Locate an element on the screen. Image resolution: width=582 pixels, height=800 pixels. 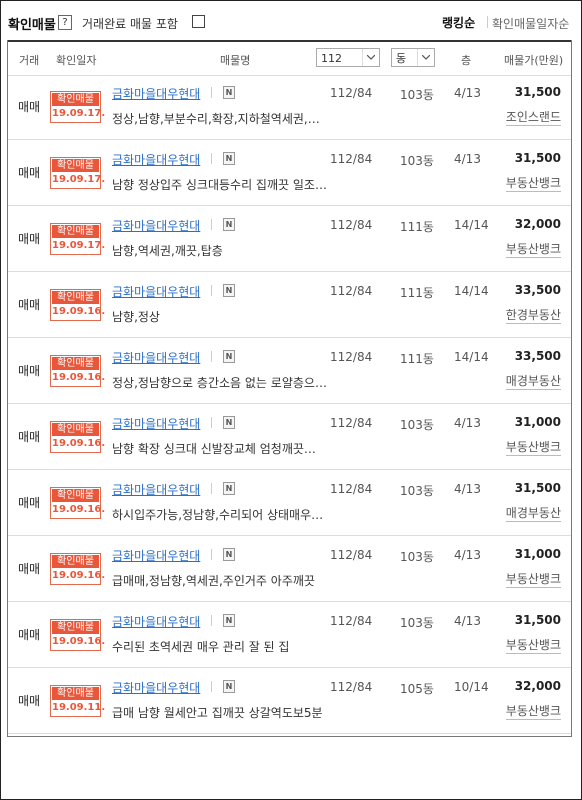
dong-value: 111동 is located at coordinates (417, 359).